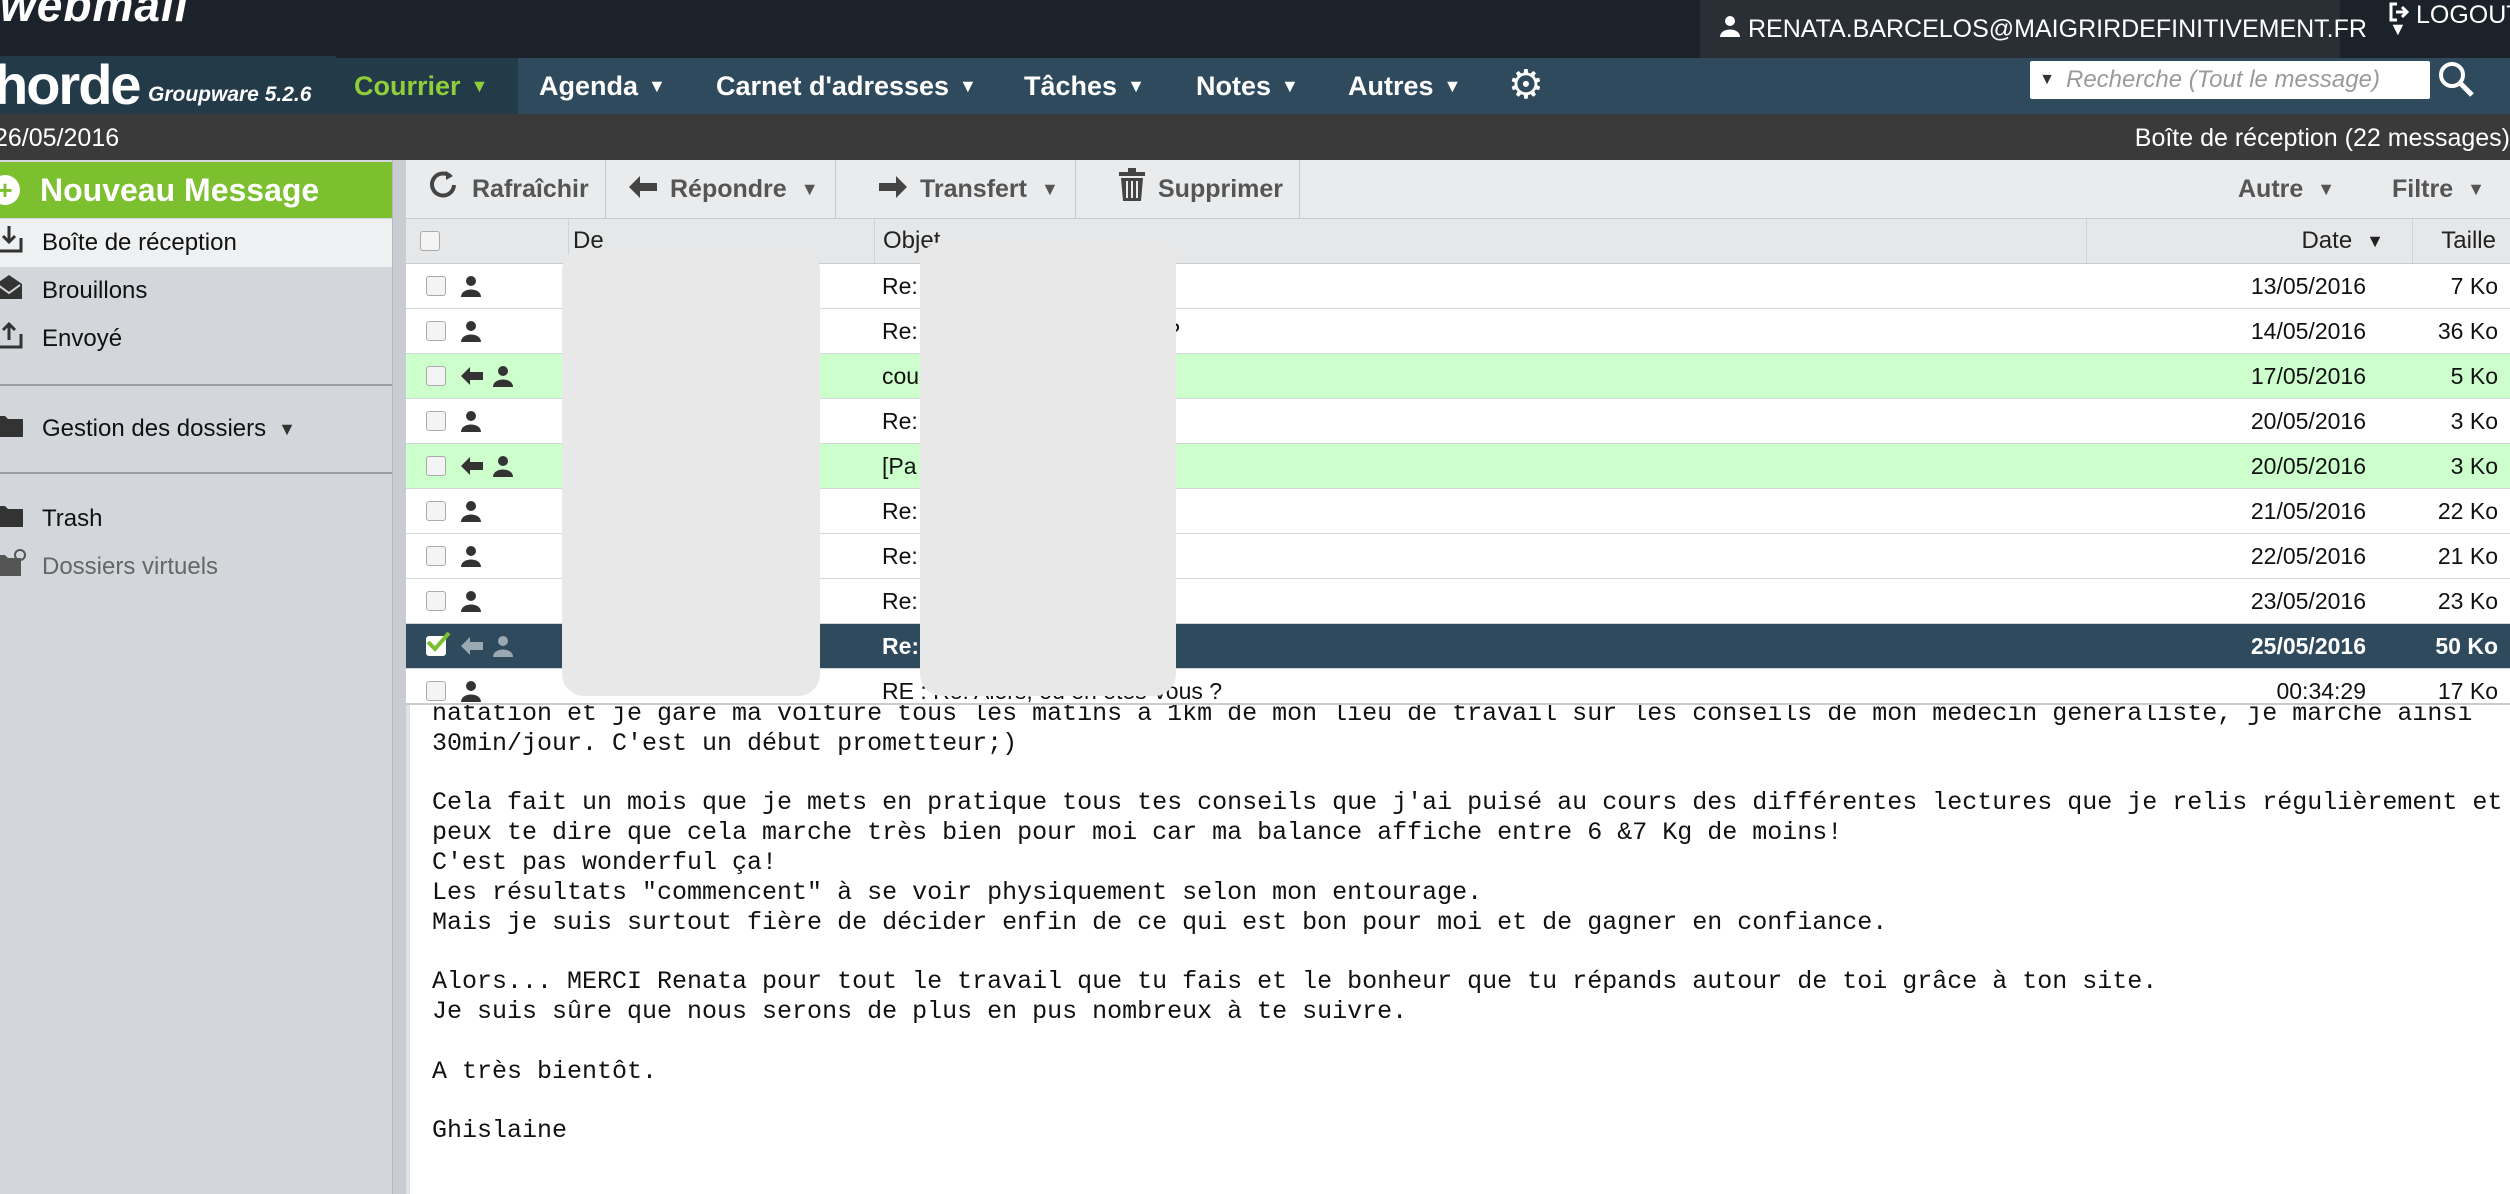  Describe the element at coordinates (833, 85) in the screenshot. I see `nav-label: Carnet d'adresses` at that location.